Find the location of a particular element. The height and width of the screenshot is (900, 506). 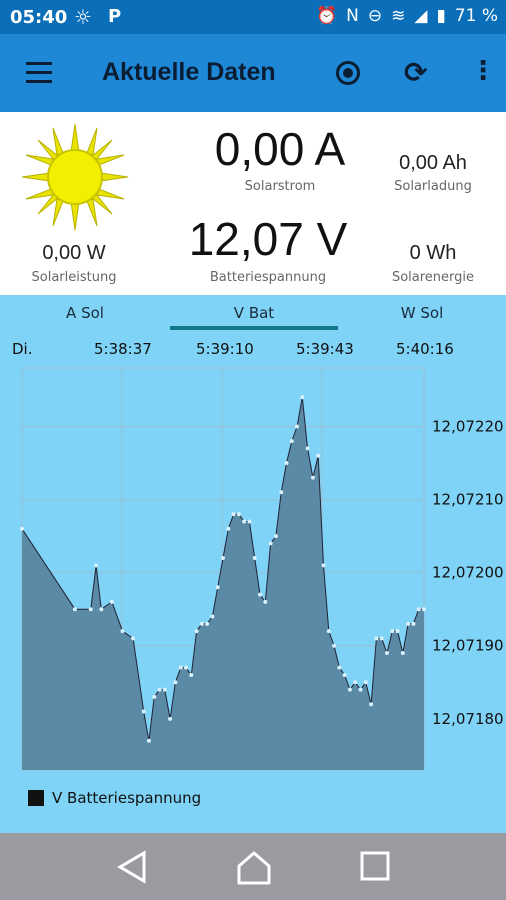

time-tick: 5:39:10 is located at coordinates (225, 349).